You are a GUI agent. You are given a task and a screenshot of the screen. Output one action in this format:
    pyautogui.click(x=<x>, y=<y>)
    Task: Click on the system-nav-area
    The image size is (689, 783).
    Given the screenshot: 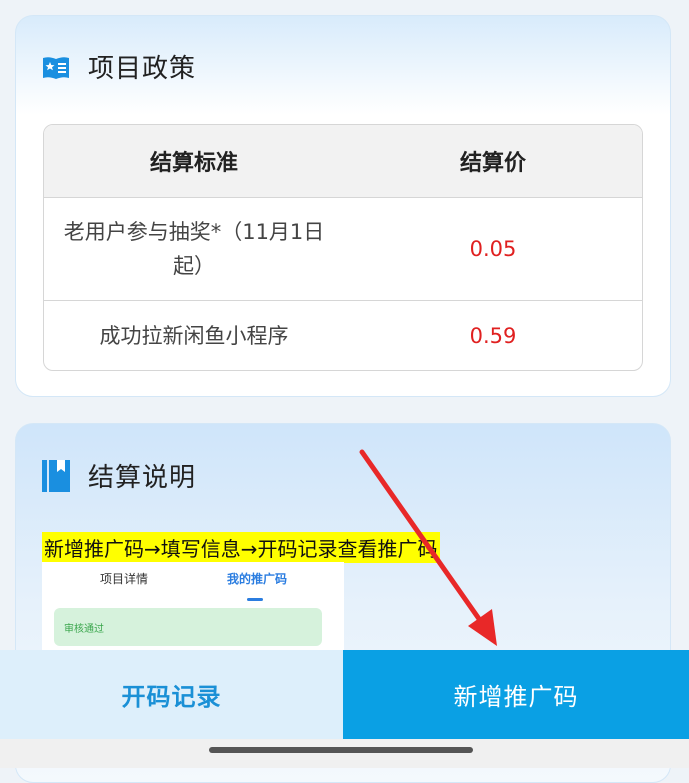 What is the action you would take?
    pyautogui.click(x=344, y=753)
    